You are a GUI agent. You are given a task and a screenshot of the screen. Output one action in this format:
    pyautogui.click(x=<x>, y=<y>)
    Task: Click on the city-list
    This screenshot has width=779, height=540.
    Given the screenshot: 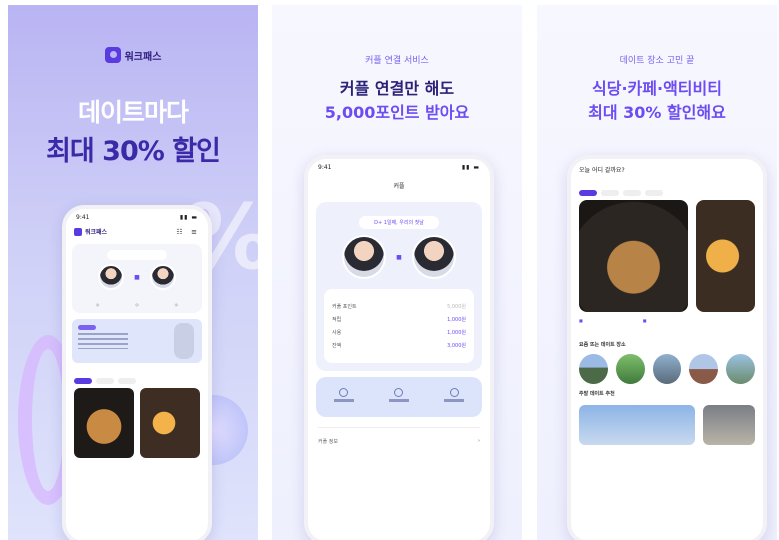 What is the action you would take?
    pyautogui.click(x=667, y=369)
    